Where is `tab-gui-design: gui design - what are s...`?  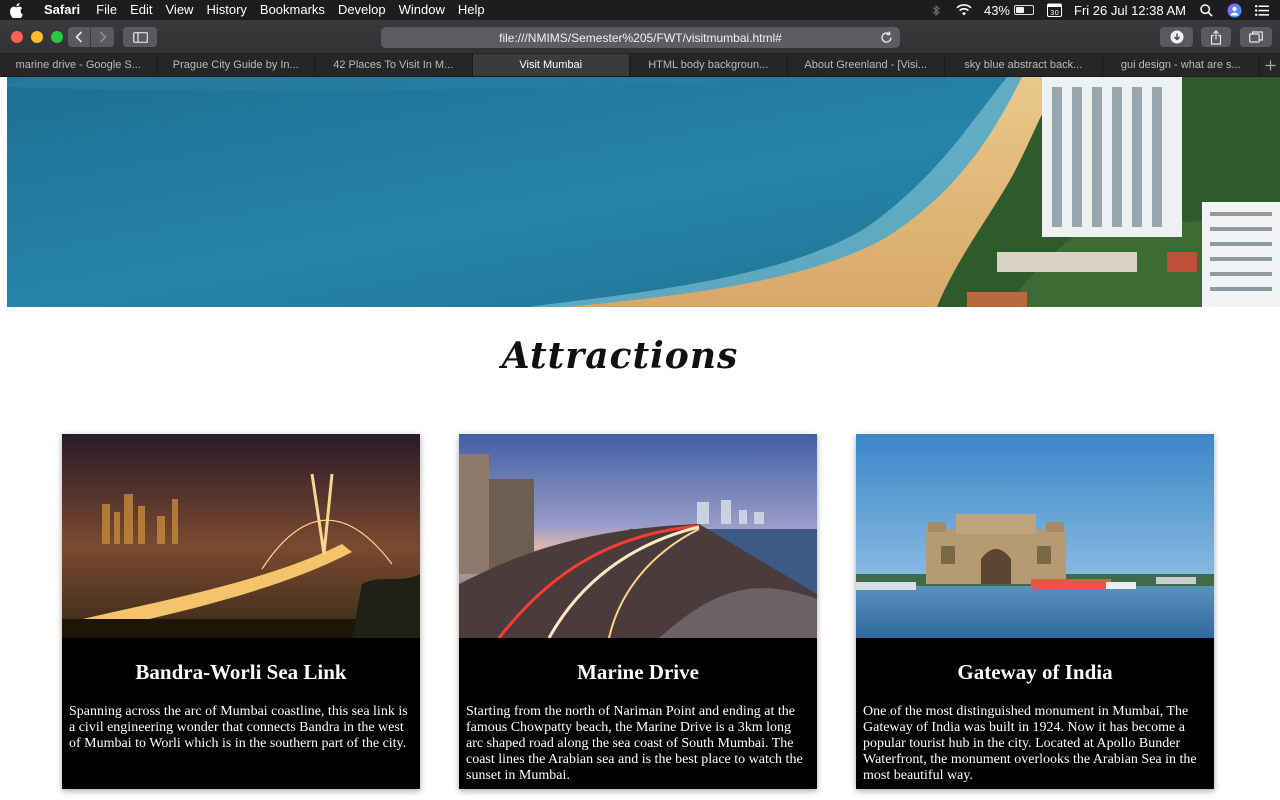 tab-gui-design: gui design - what are s... is located at coordinates (1181, 65).